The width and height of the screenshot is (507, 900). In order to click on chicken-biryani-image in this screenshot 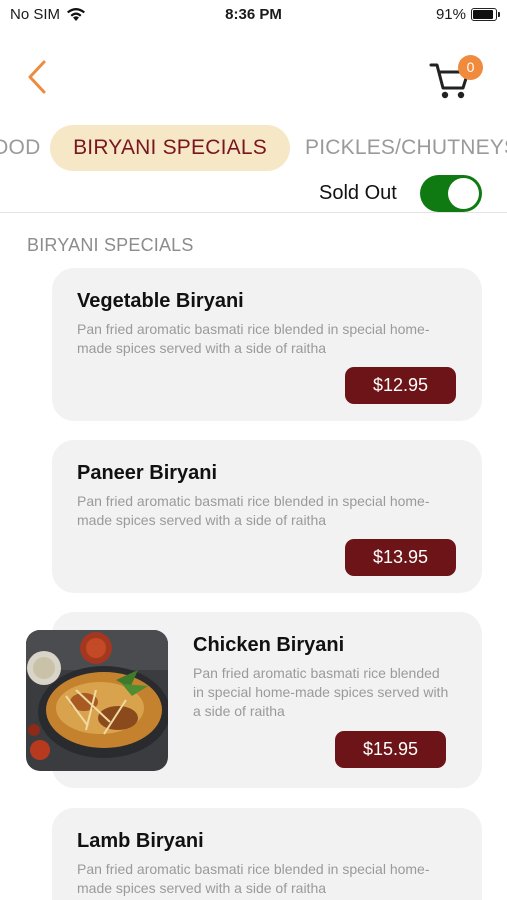, I will do `click(97, 700)`.